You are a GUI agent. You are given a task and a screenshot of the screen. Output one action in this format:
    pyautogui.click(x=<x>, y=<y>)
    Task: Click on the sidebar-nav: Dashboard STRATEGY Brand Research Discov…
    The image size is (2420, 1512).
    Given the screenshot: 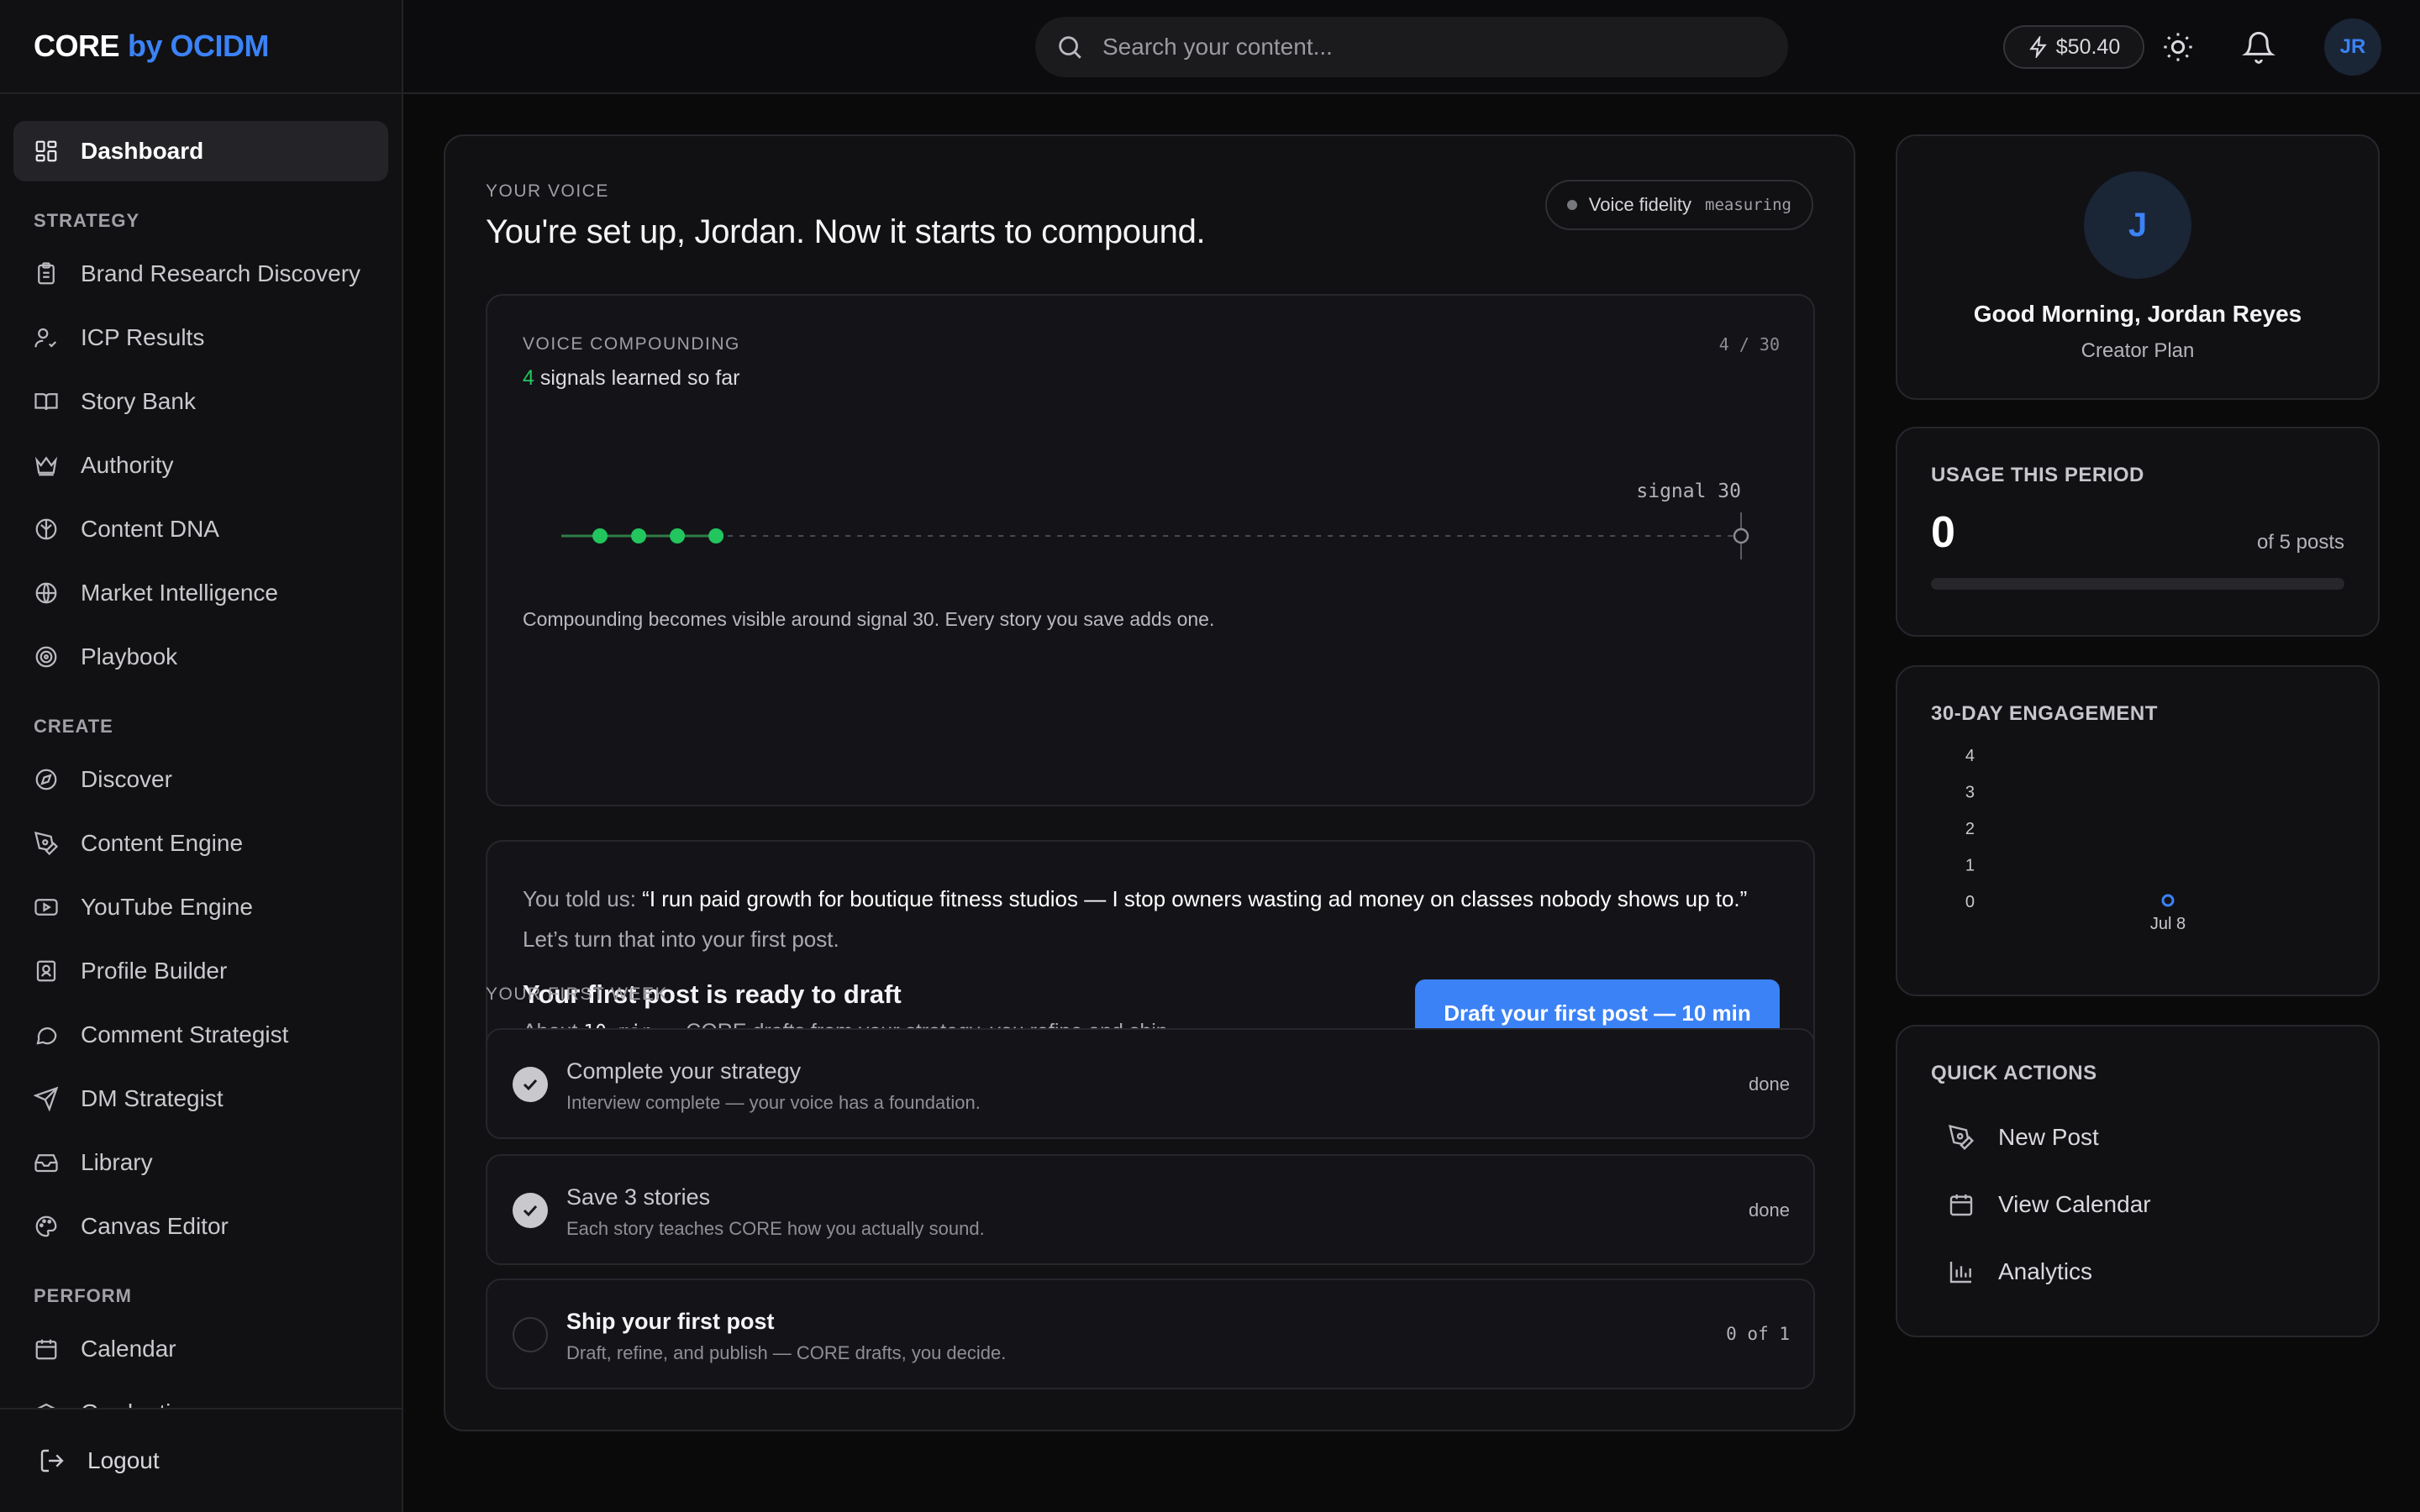 What is the action you would take?
    pyautogui.click(x=201, y=751)
    